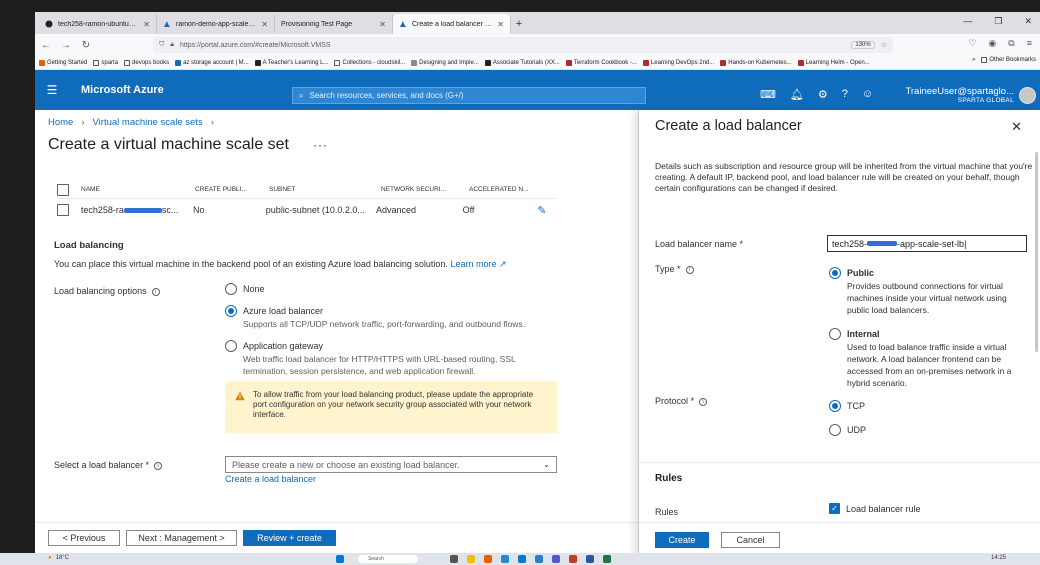 The image size is (1040, 565). Describe the element at coordinates (929, 430) in the screenshot. I see `radio-udp: UDP` at that location.